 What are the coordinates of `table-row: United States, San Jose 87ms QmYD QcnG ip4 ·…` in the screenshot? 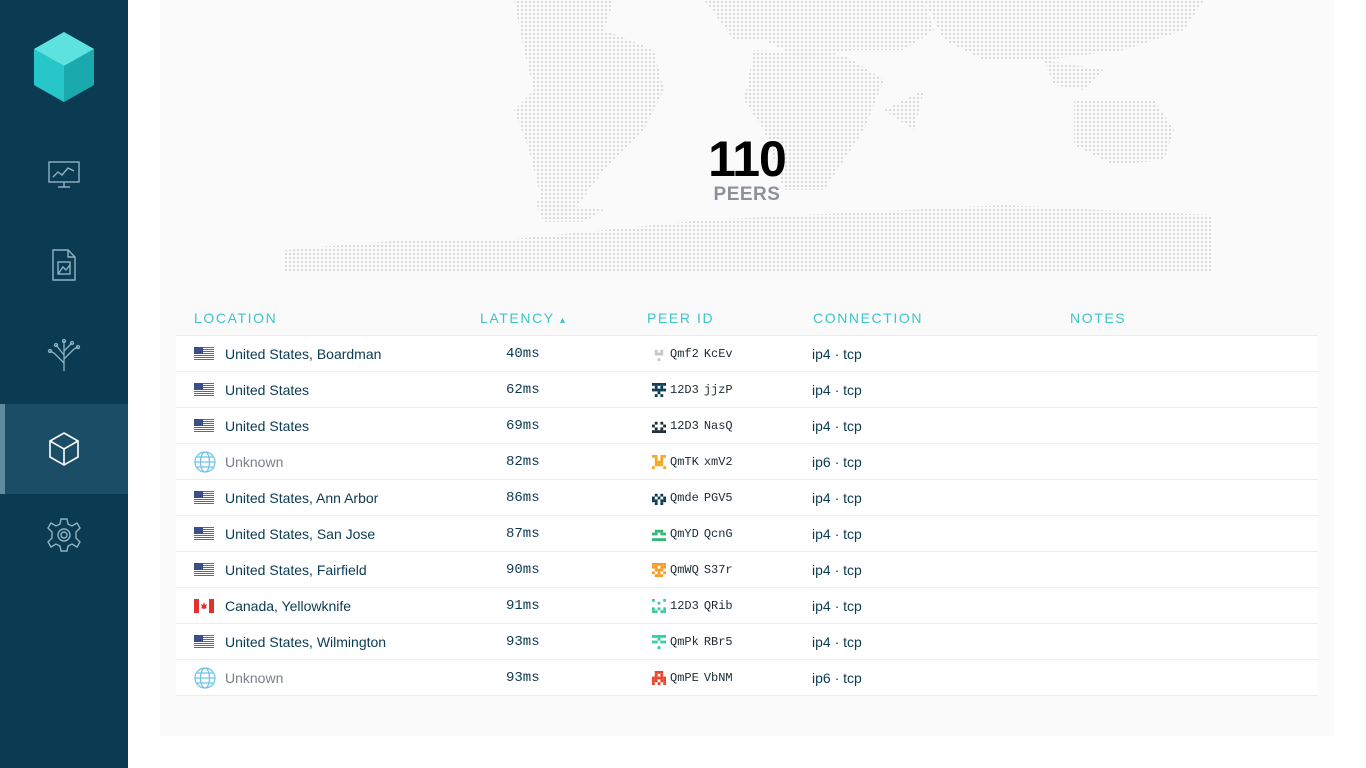 It's located at (747, 534).